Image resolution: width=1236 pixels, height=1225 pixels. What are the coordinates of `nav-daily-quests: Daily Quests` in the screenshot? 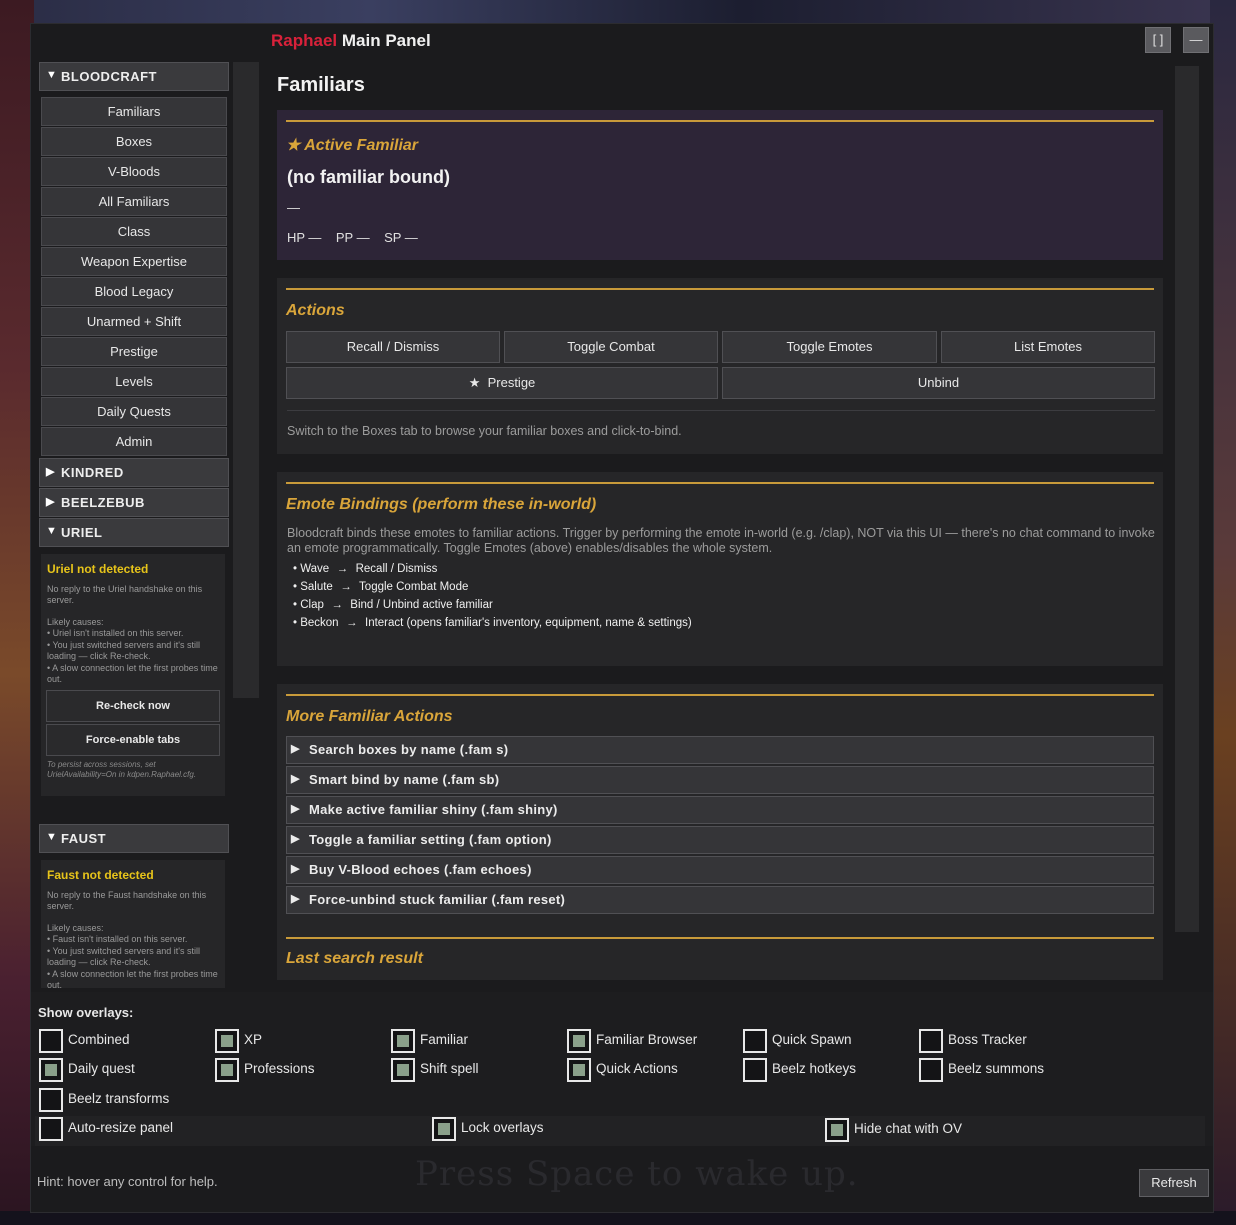 It's located at (134, 411).